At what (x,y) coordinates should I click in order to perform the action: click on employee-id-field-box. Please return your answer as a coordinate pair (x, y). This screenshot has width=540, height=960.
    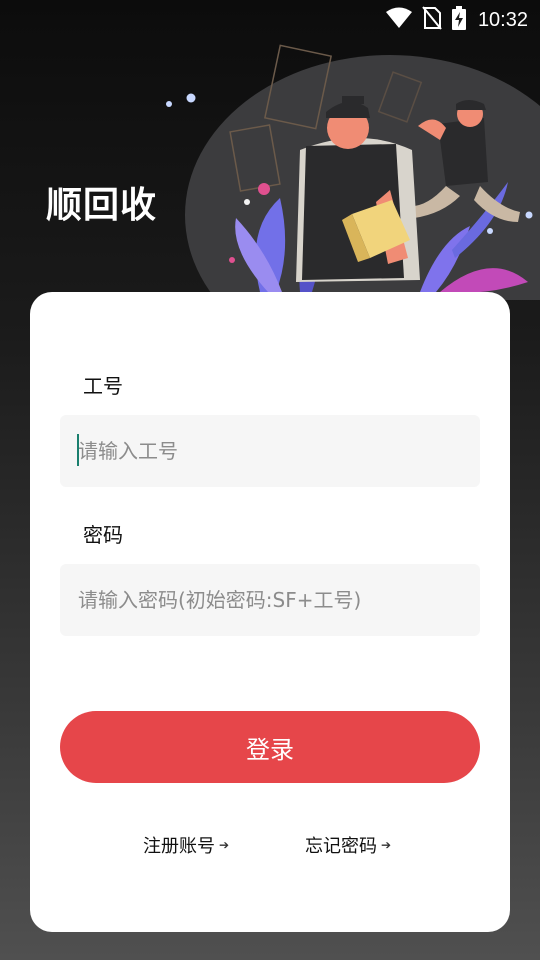
    Looking at the image, I should click on (270, 451).